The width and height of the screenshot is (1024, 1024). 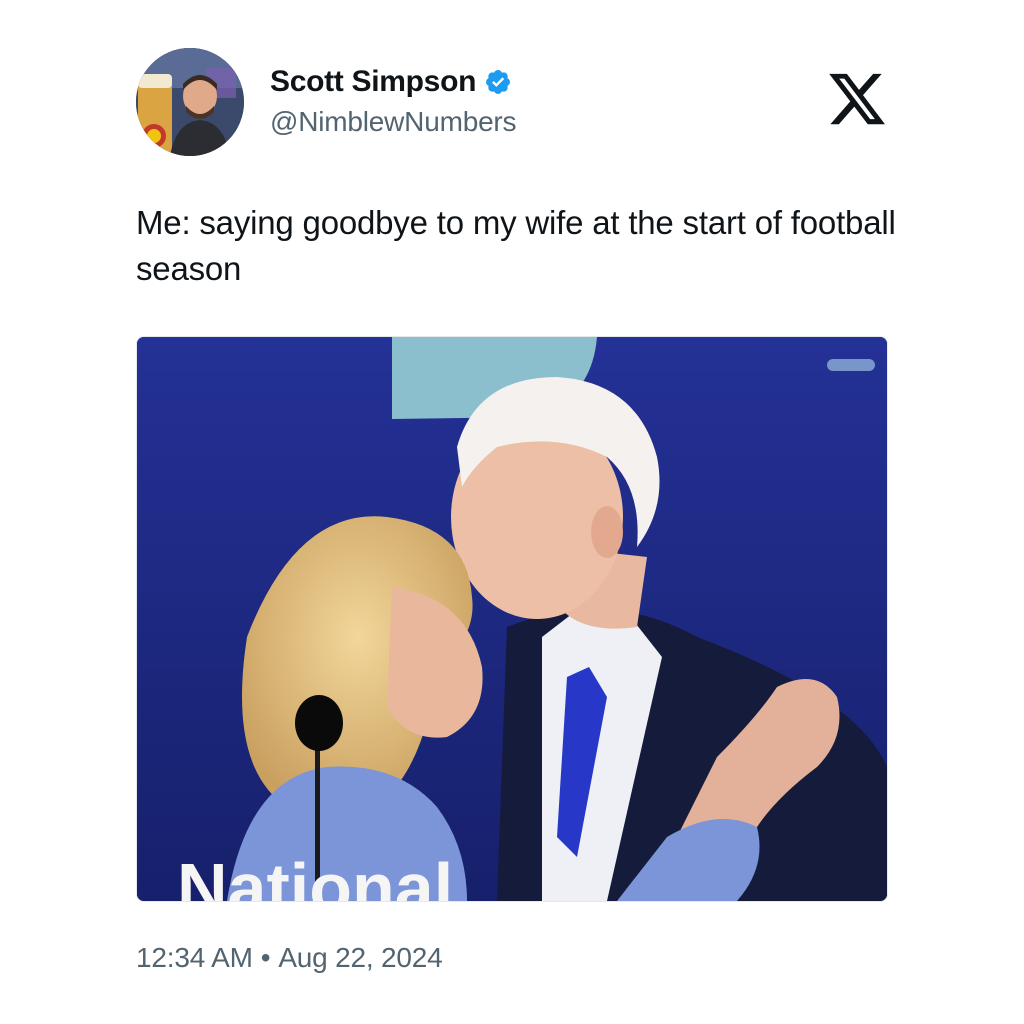 What do you see at coordinates (360, 957) in the screenshot?
I see `tweet-date: Aug 22, 2024` at bounding box center [360, 957].